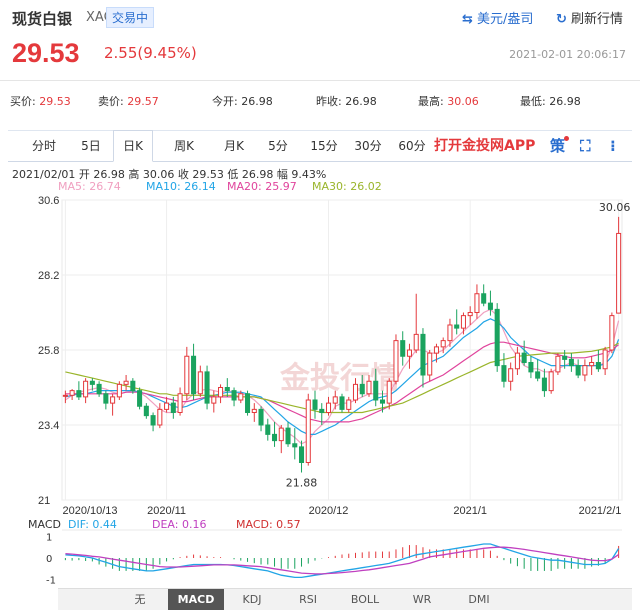 Image resolution: width=640 pixels, height=611 pixels. I want to click on y-tick-label: 23.4, so click(48, 426).